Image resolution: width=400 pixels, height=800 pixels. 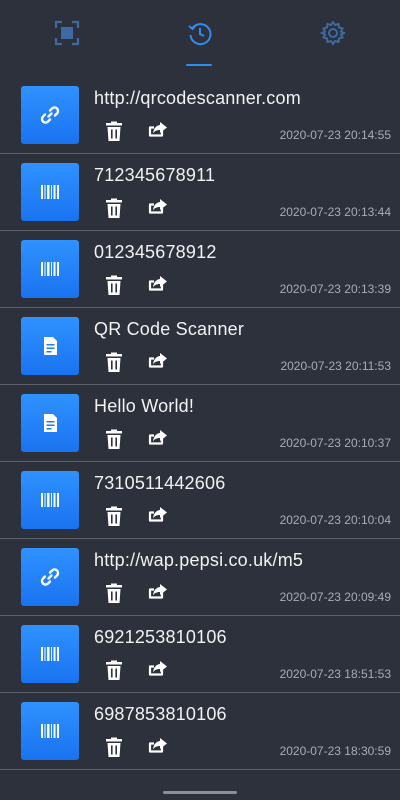 I want to click on tab-scan, so click(x=66, y=35).